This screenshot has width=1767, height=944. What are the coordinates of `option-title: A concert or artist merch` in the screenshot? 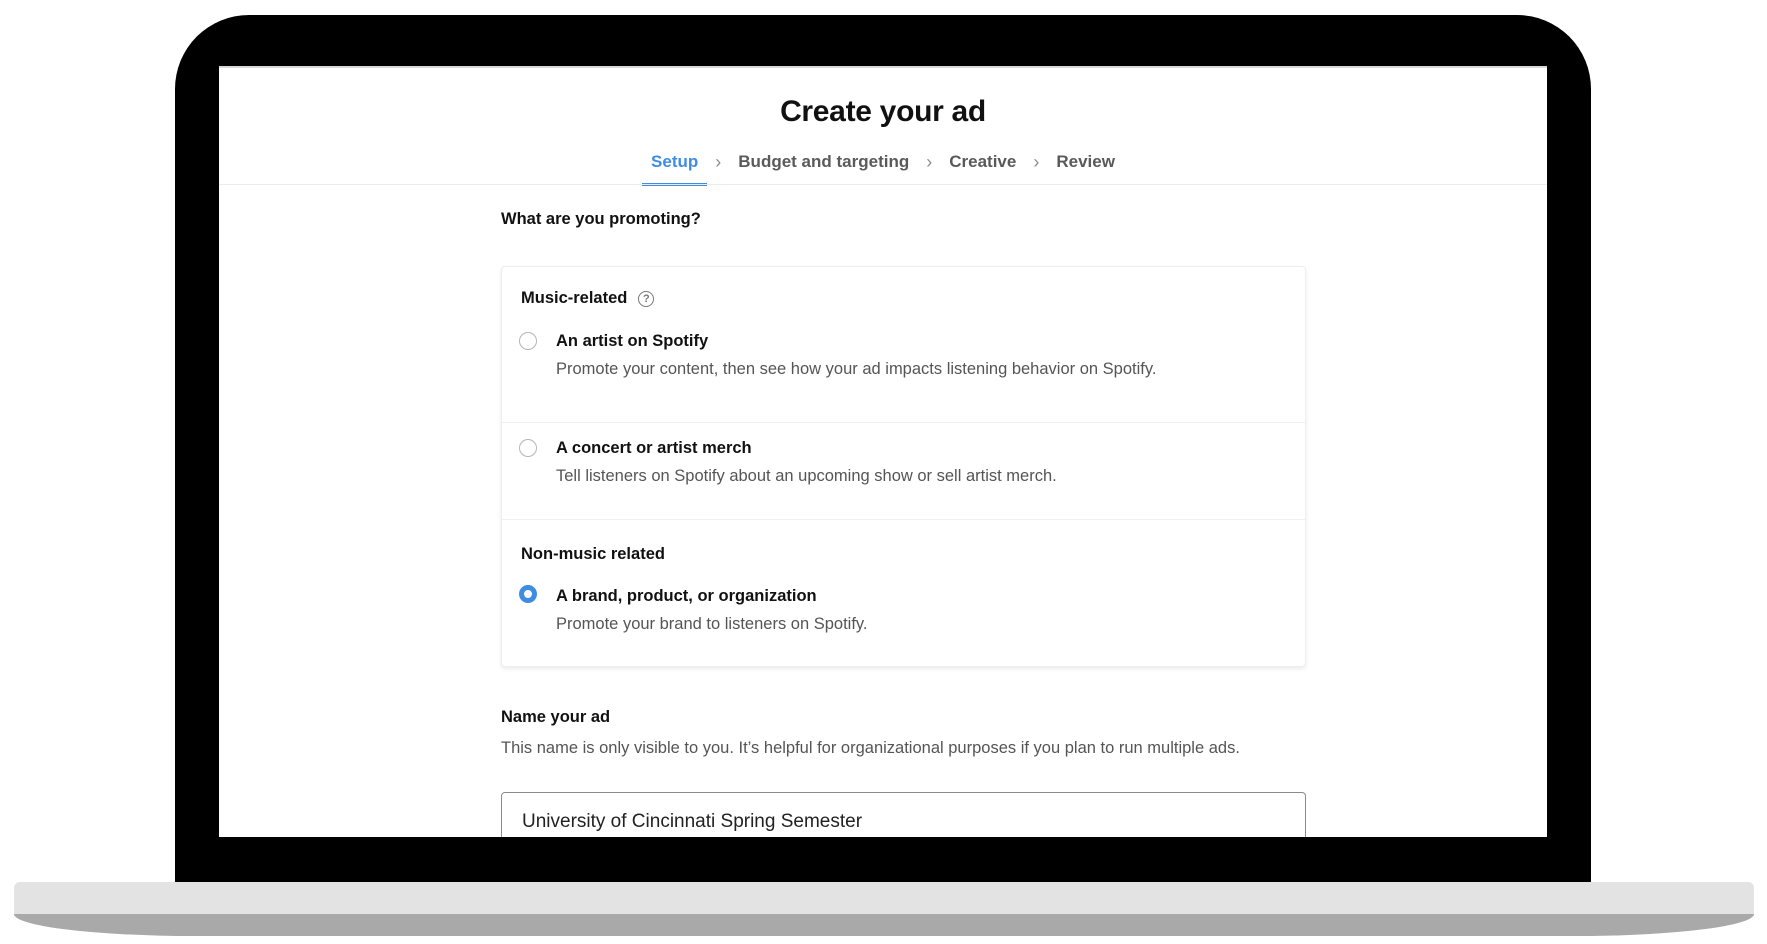 It's located at (654, 448).